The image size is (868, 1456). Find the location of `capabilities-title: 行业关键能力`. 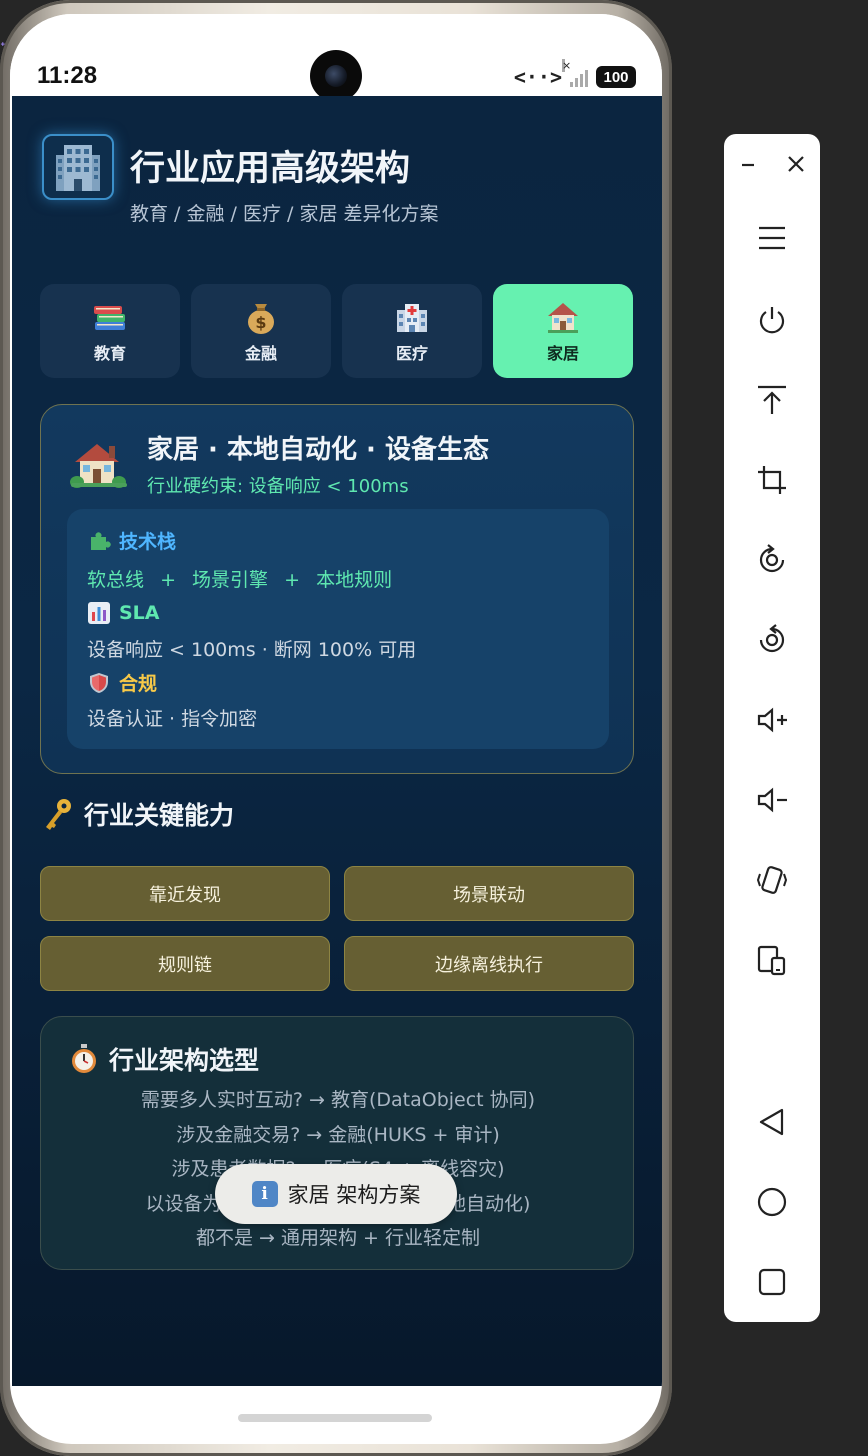

capabilities-title: 行业关键能力 is located at coordinates (159, 815).